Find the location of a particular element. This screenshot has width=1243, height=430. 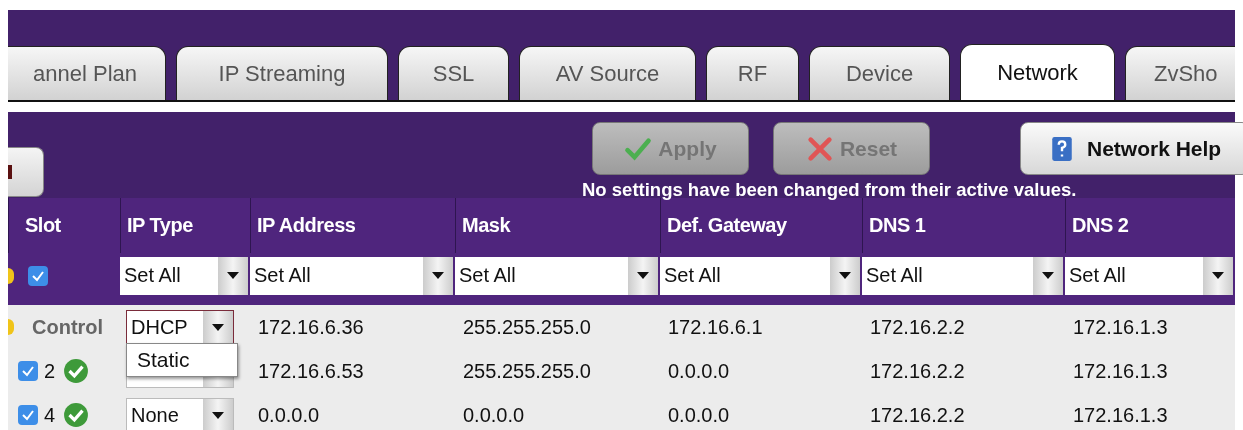

tab: Network is located at coordinates (1037, 72).